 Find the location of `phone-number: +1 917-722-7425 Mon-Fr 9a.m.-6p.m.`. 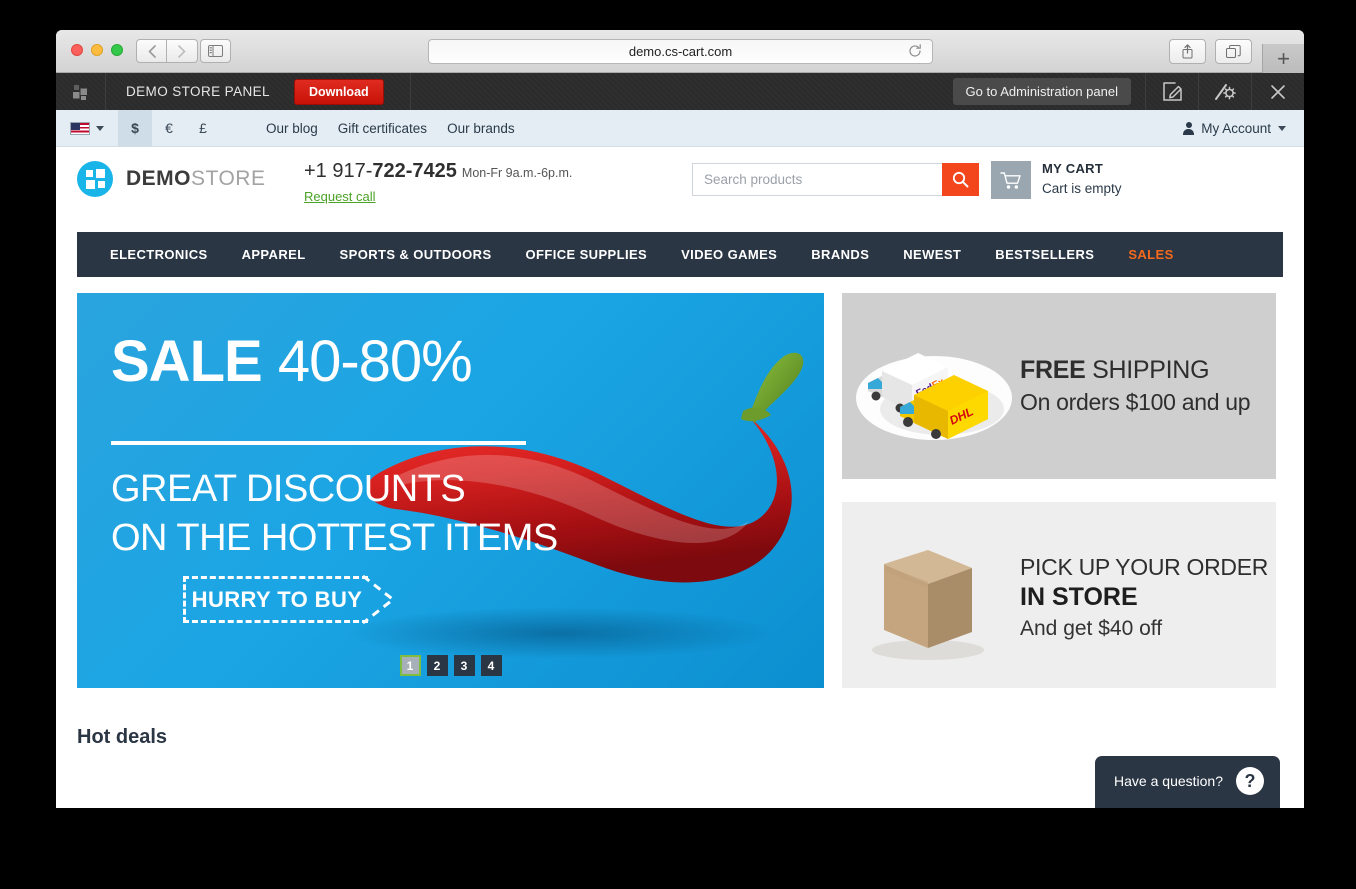

phone-number: +1 917-722-7425 Mon-Fr 9a.m.-6p.m. is located at coordinates (438, 171).